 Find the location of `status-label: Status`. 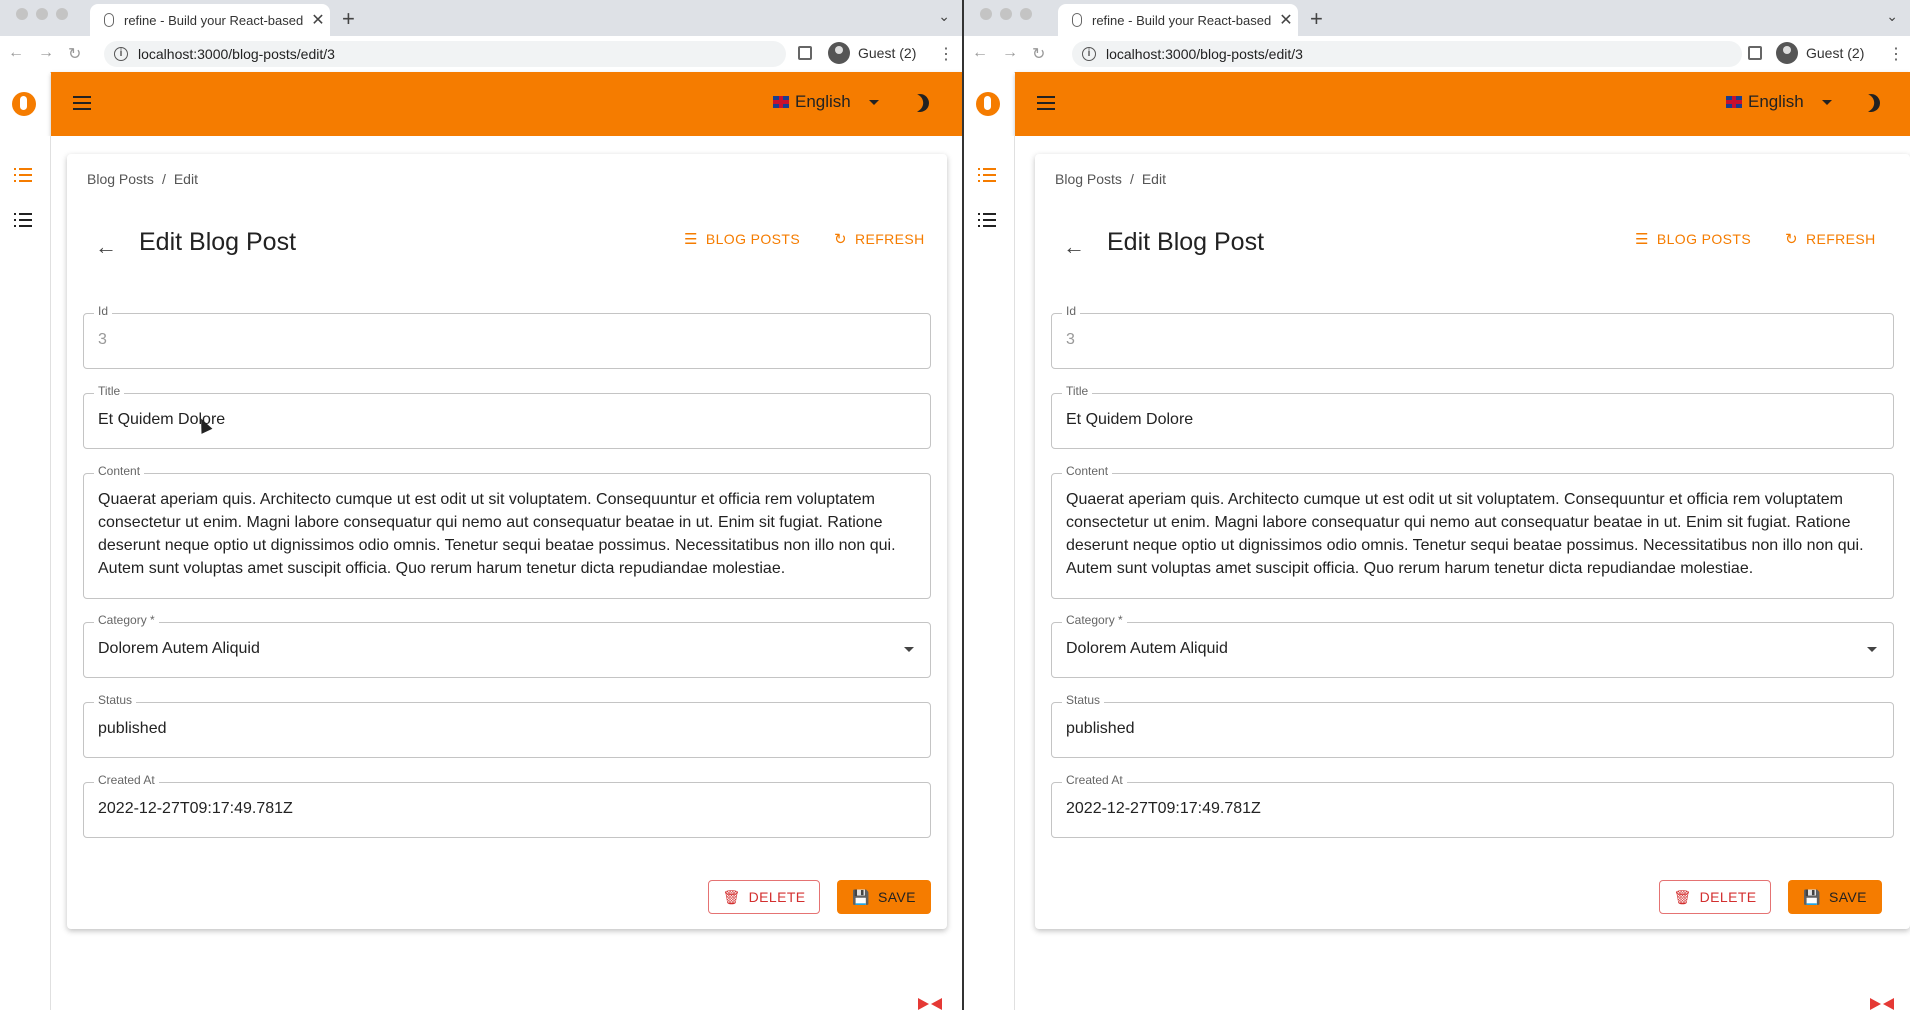

status-label: Status is located at coordinates (115, 700).